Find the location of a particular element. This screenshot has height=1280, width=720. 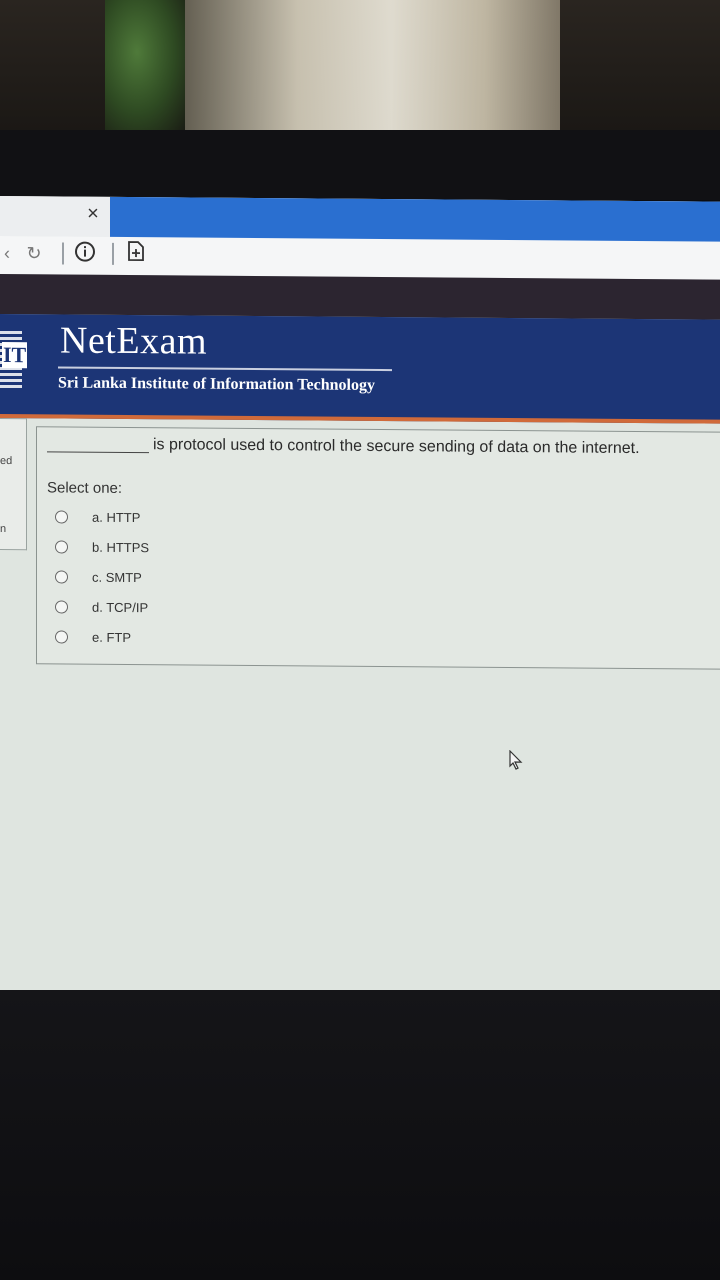

toolbar-band is located at coordinates (360, 297).